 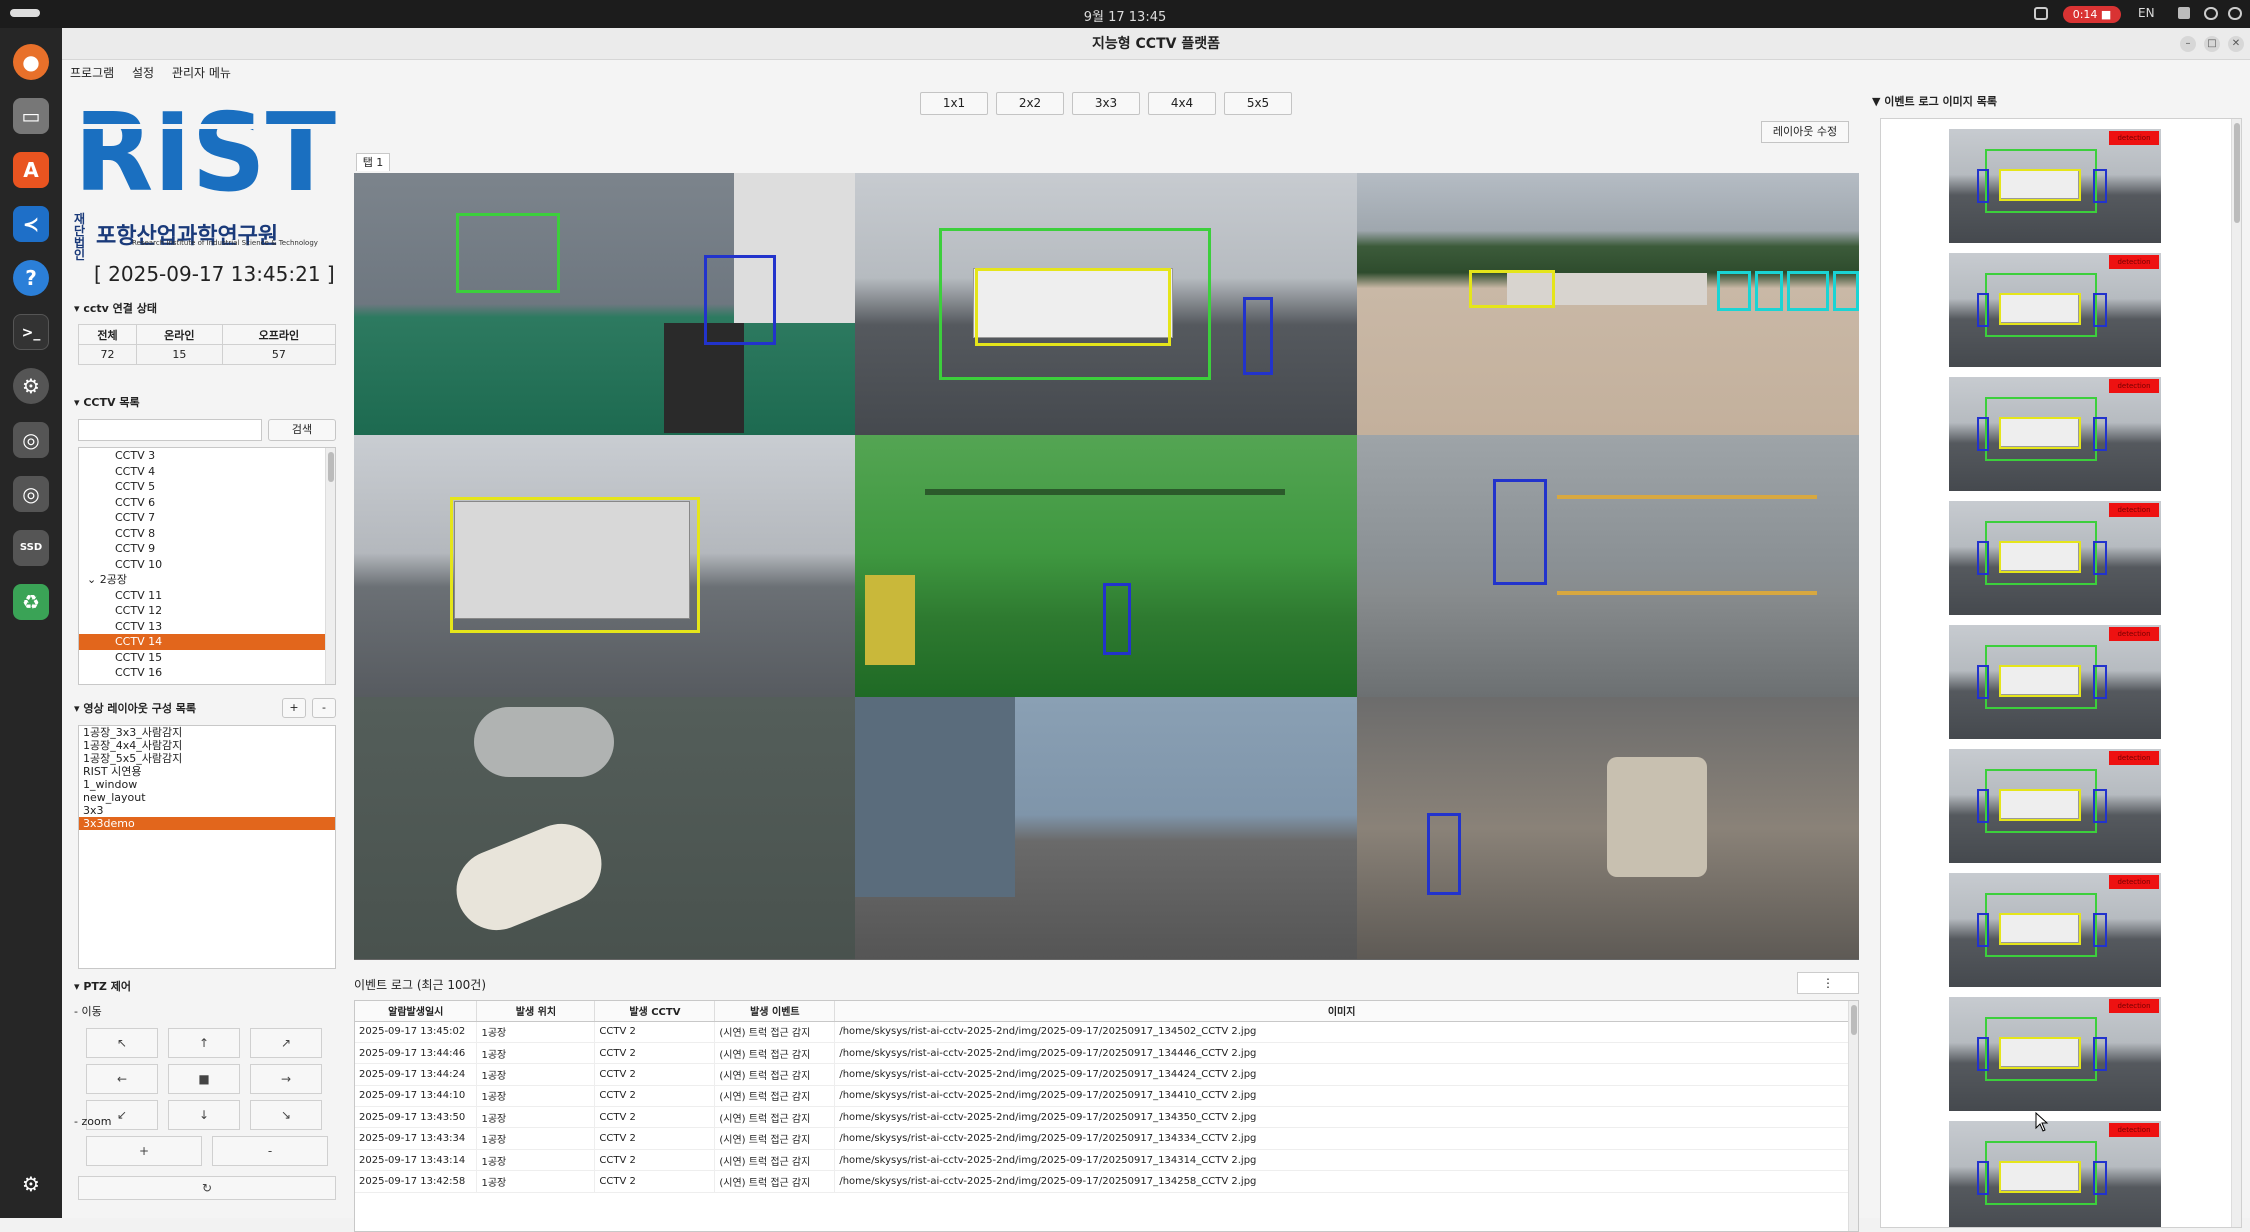 I want to click on layout-list-item: 3x3, so click(x=207, y=810).